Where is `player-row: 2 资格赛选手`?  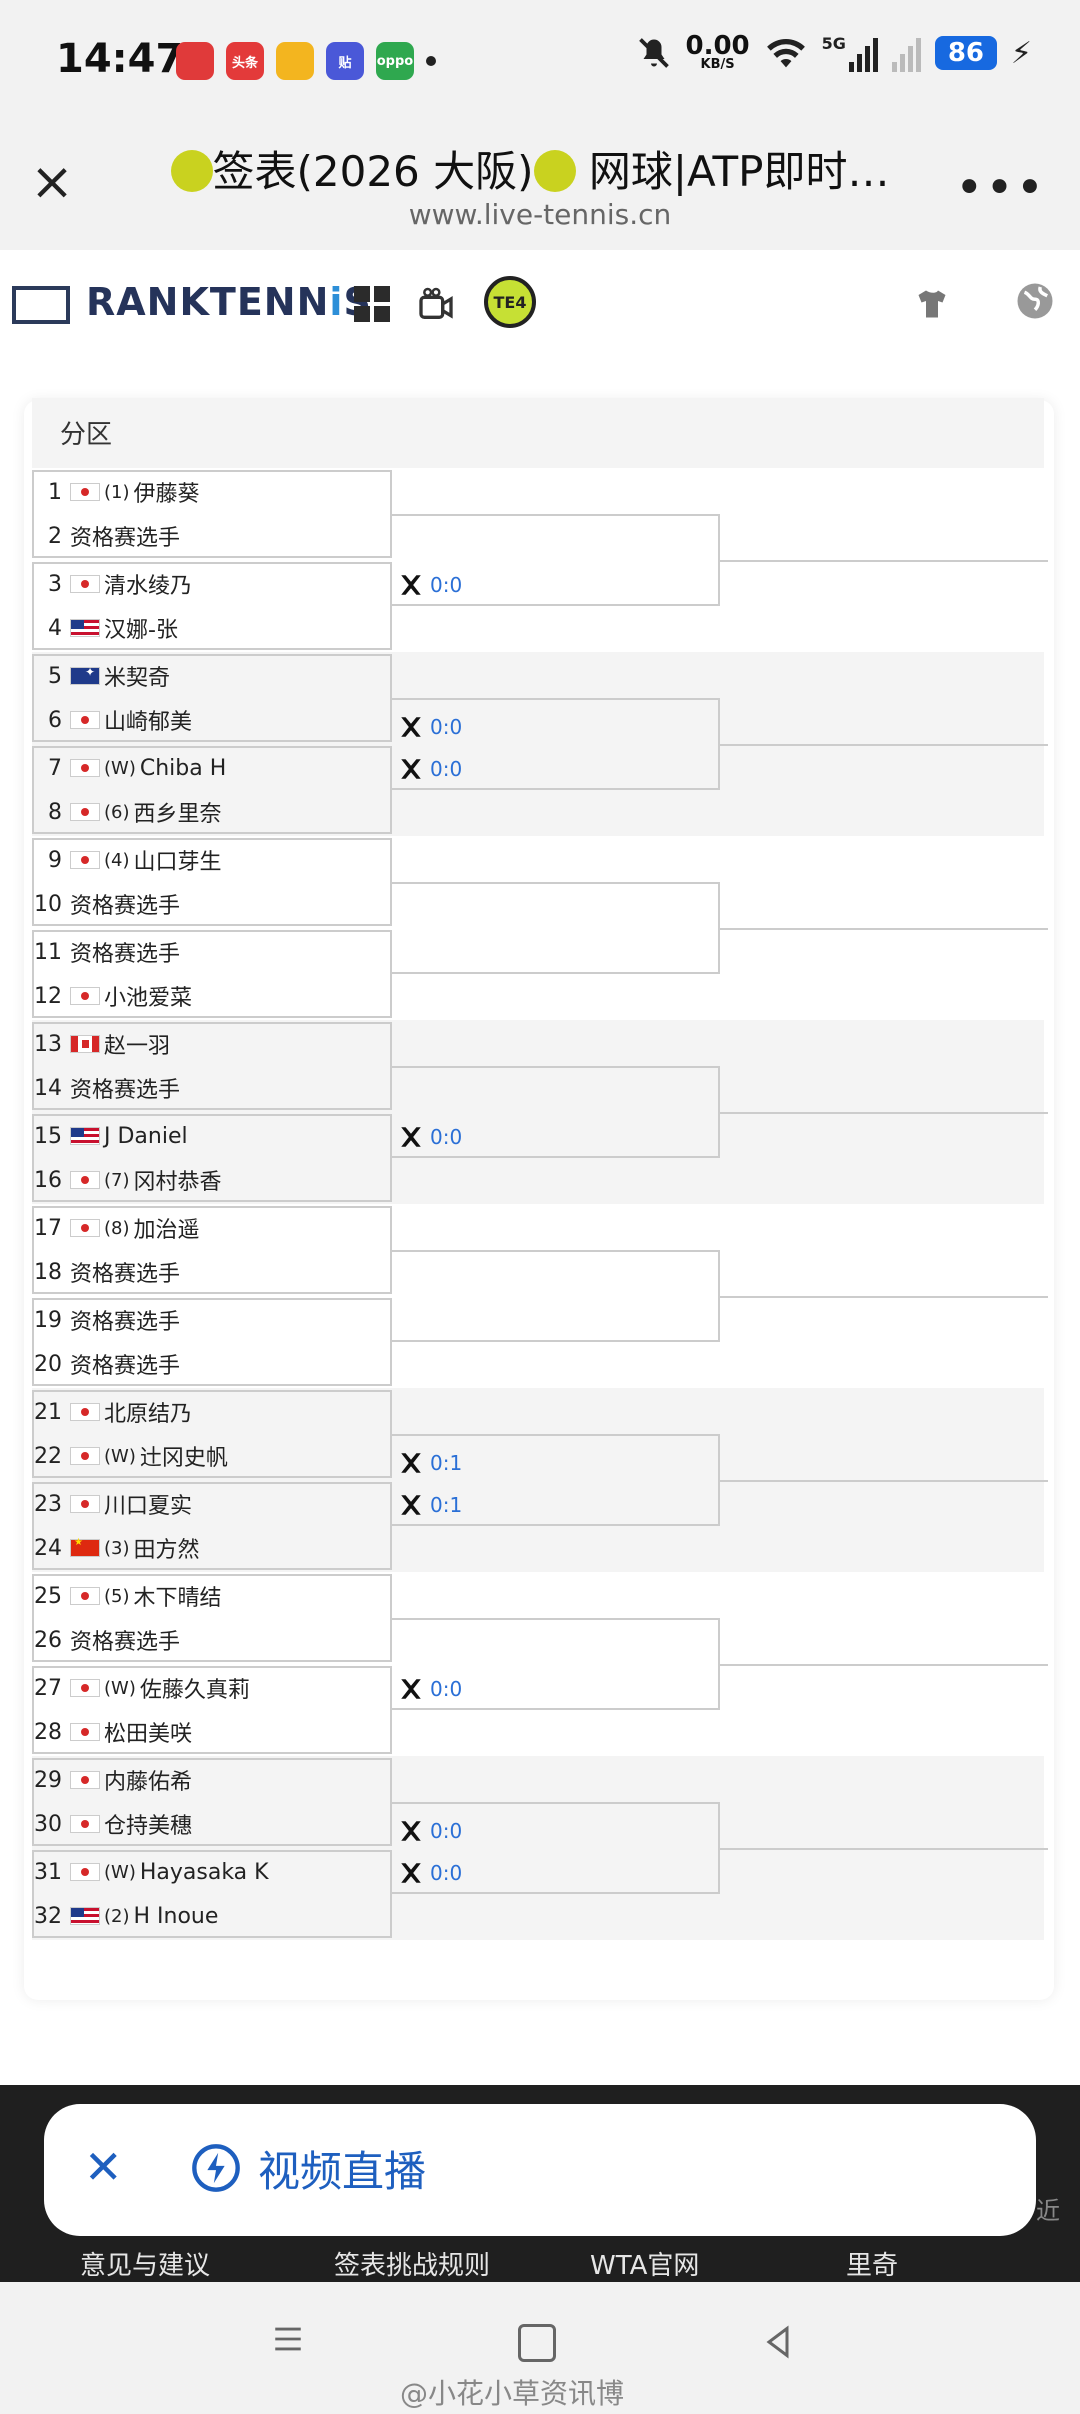 player-row: 2 资格赛选手 is located at coordinates (212, 536).